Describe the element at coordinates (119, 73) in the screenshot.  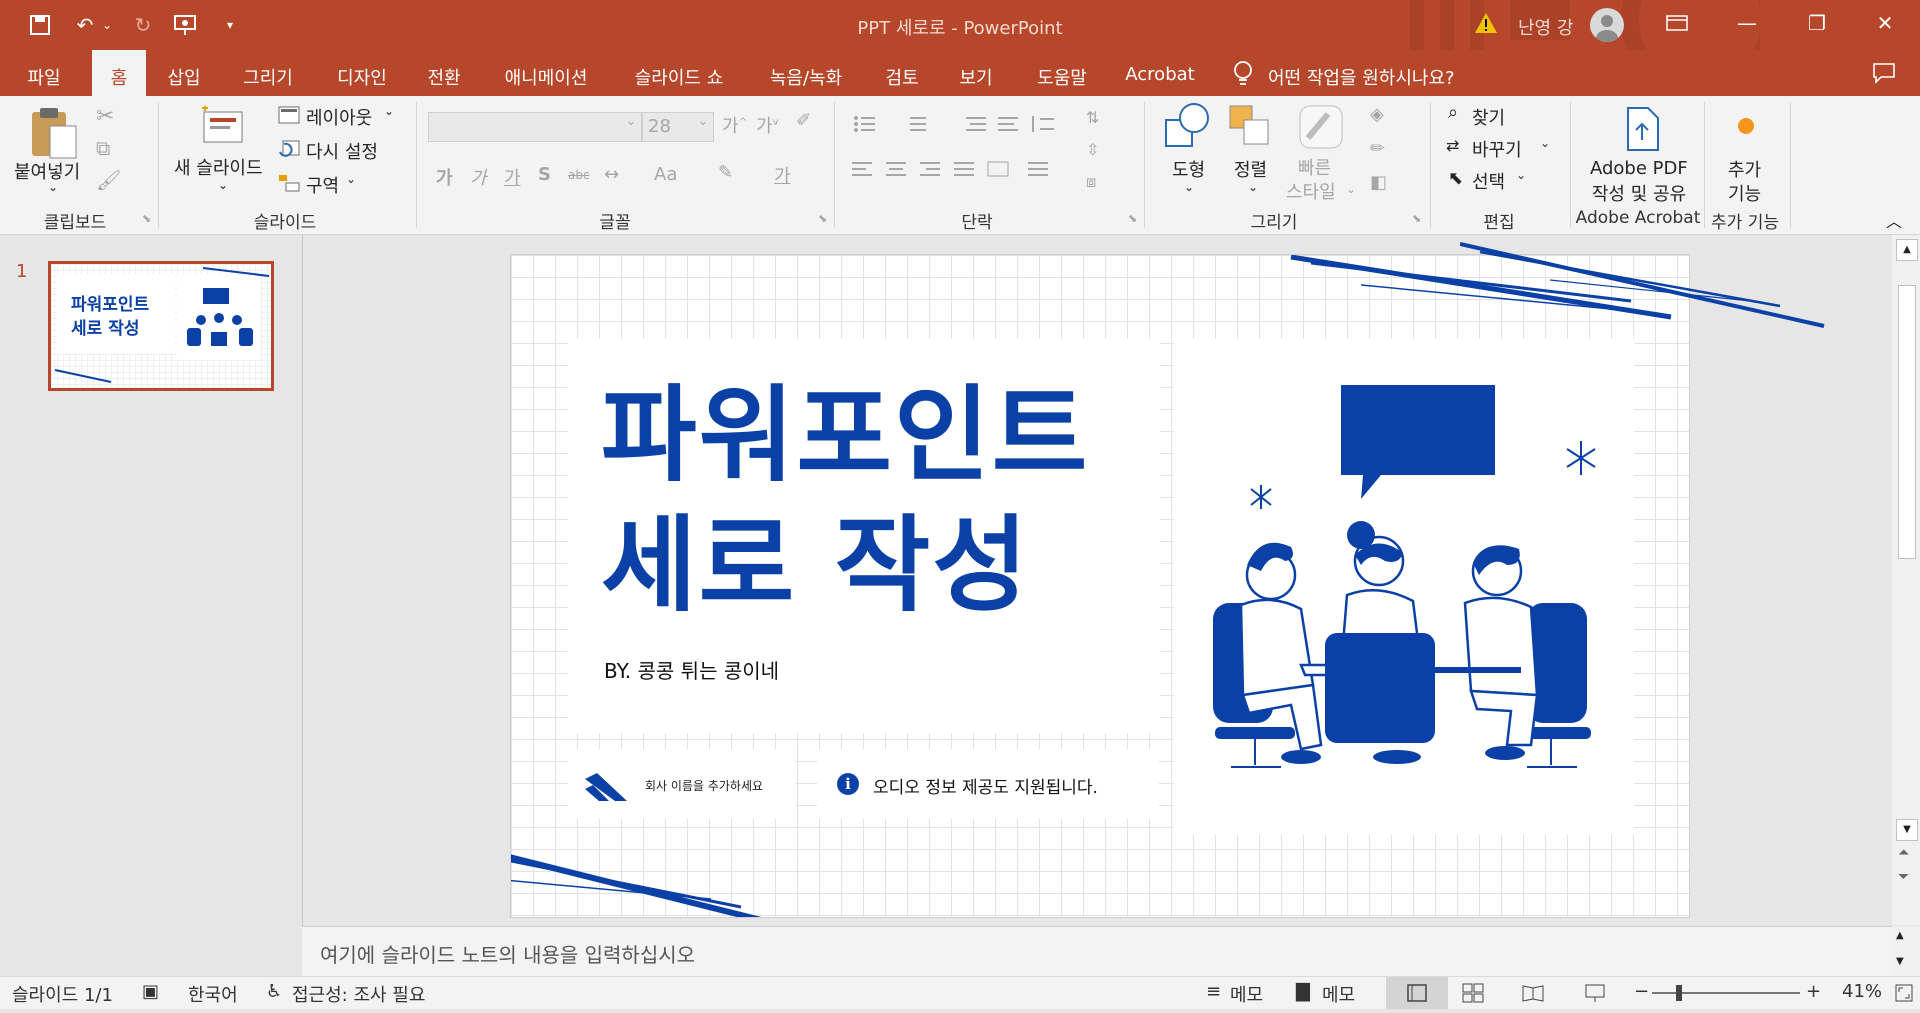
I see `tab-home: 홈` at that location.